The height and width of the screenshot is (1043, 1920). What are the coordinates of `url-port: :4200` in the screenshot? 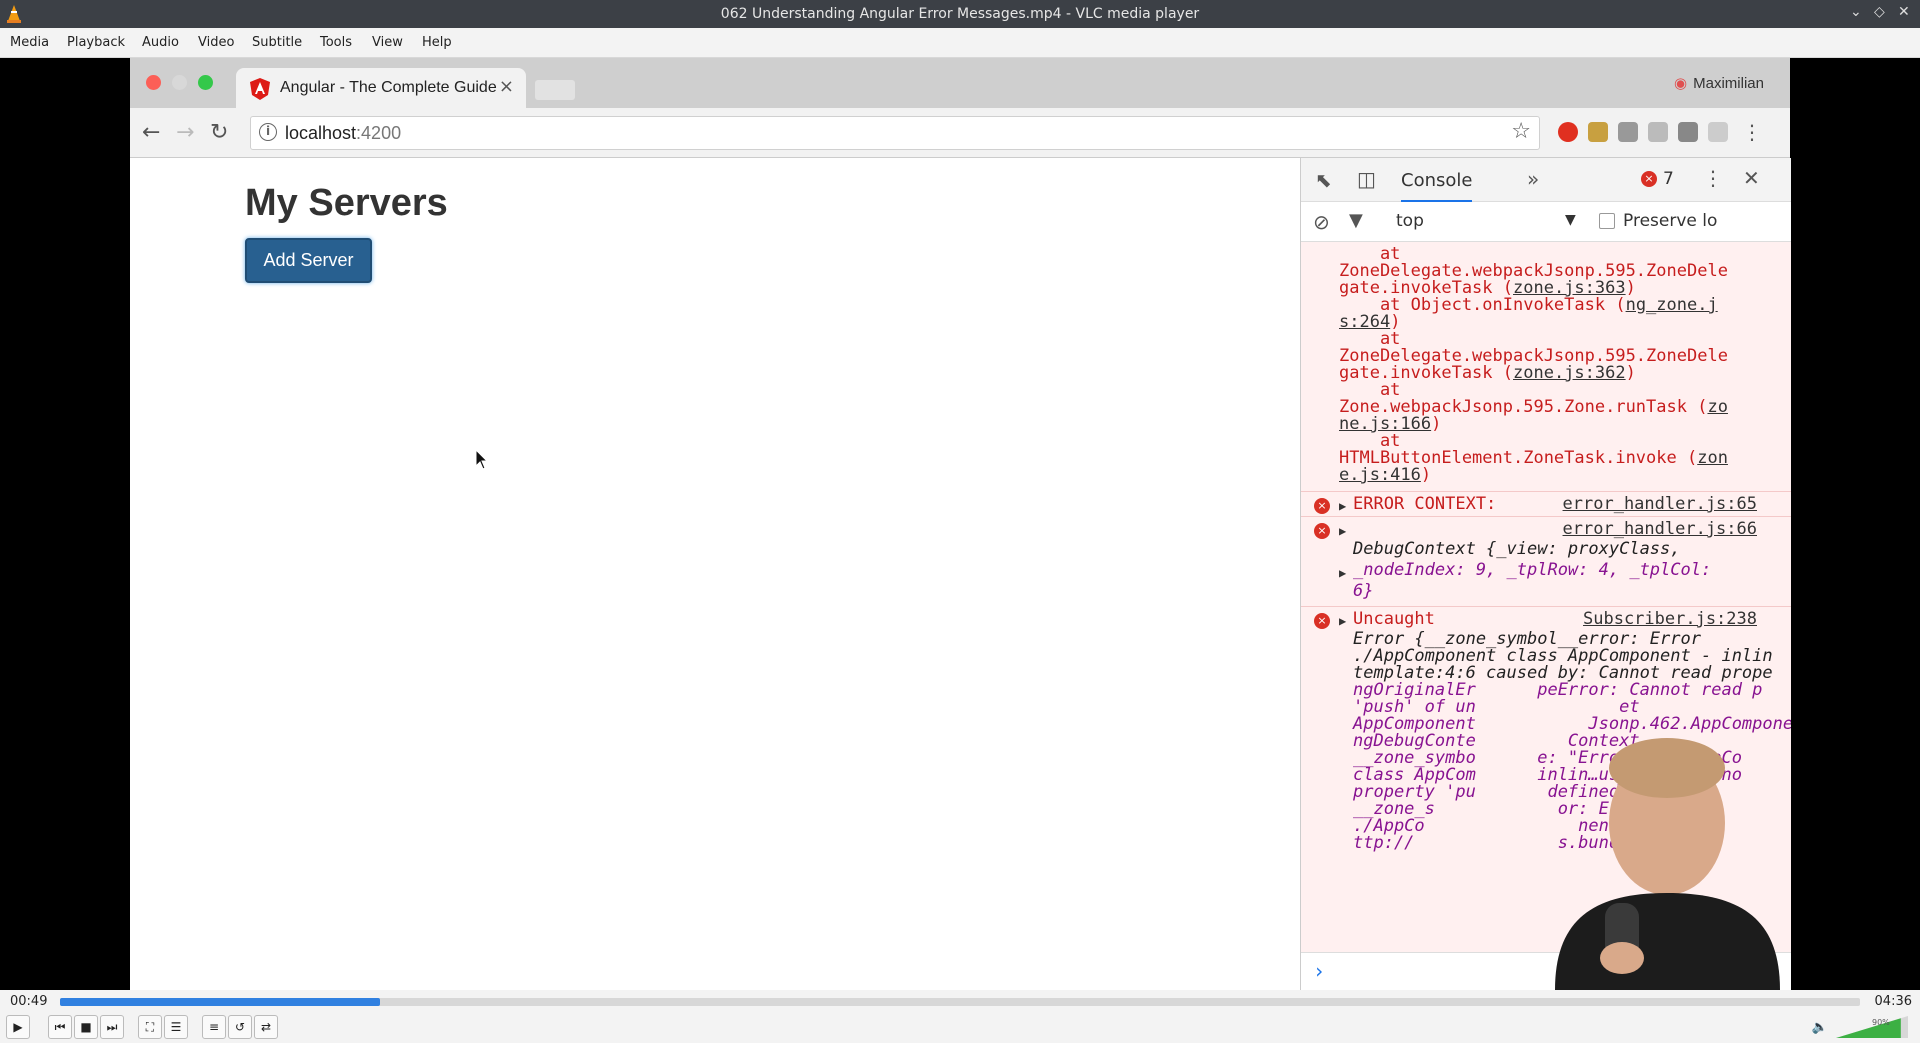 It's located at (379, 133).